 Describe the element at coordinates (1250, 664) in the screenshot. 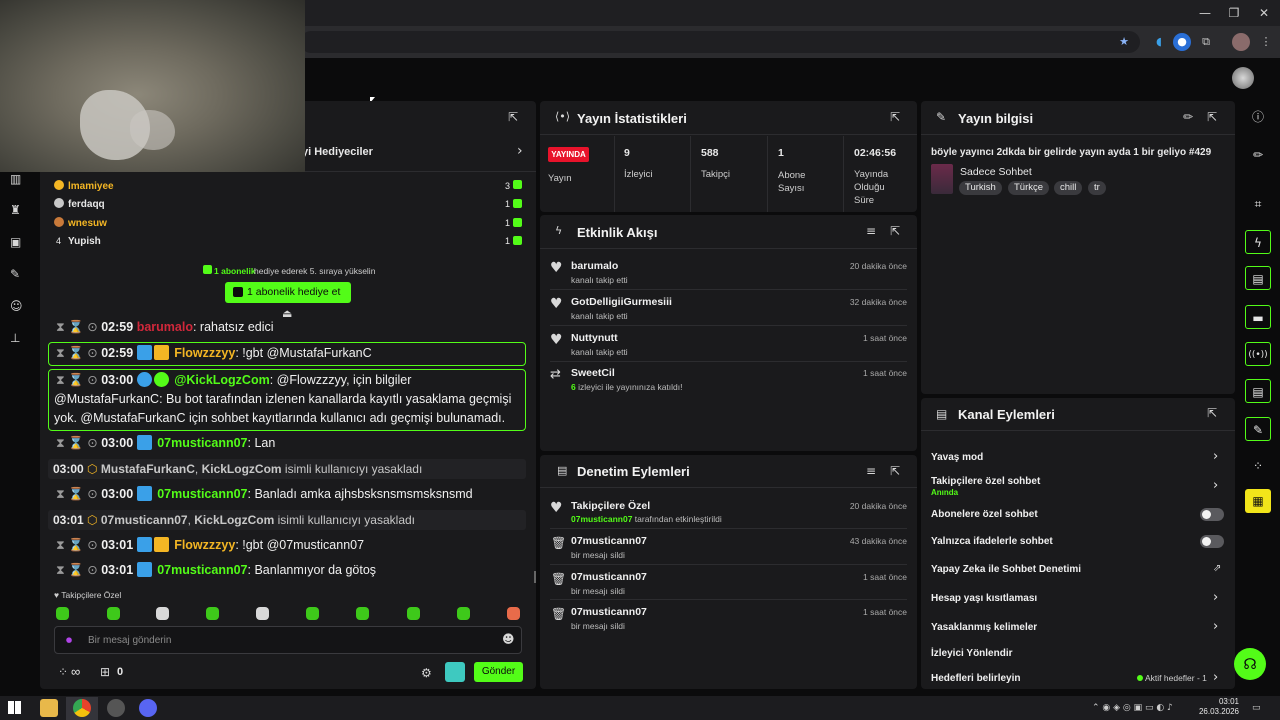

I see `support-headset-icon: ☊` at that location.